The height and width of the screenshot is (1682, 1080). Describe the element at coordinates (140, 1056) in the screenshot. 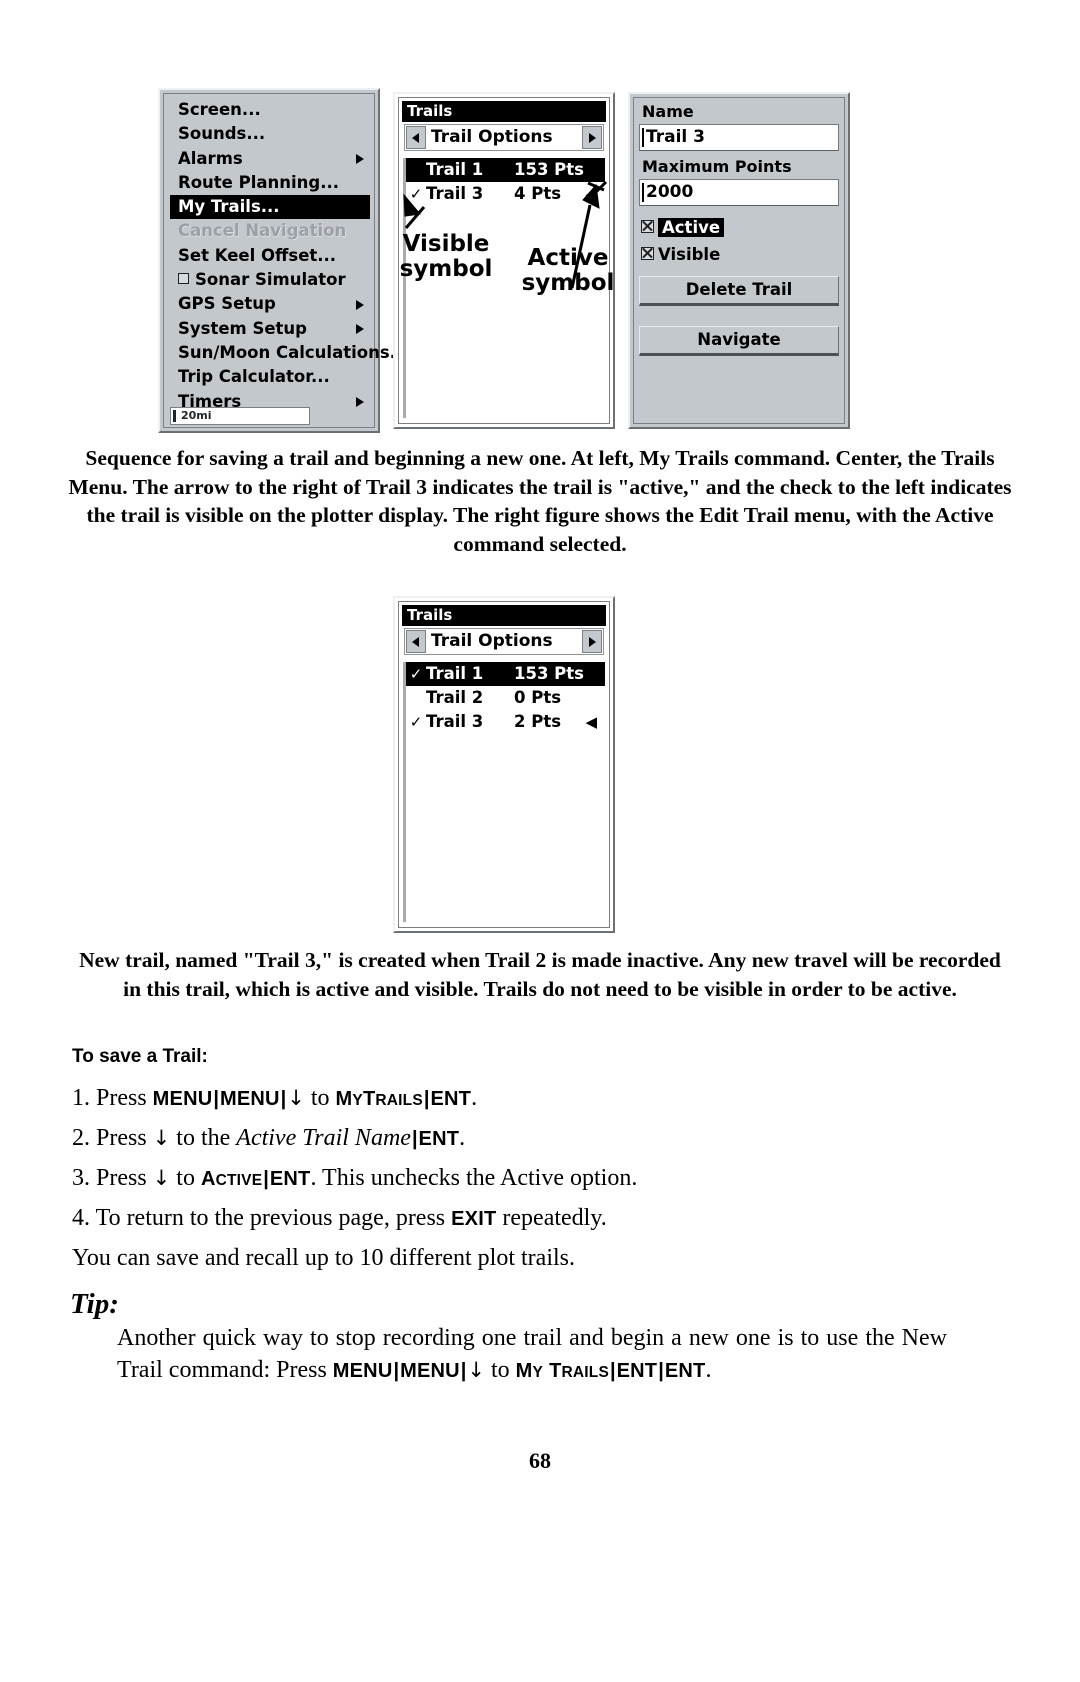

I see `procedure-heading: To save a Trail:` at that location.